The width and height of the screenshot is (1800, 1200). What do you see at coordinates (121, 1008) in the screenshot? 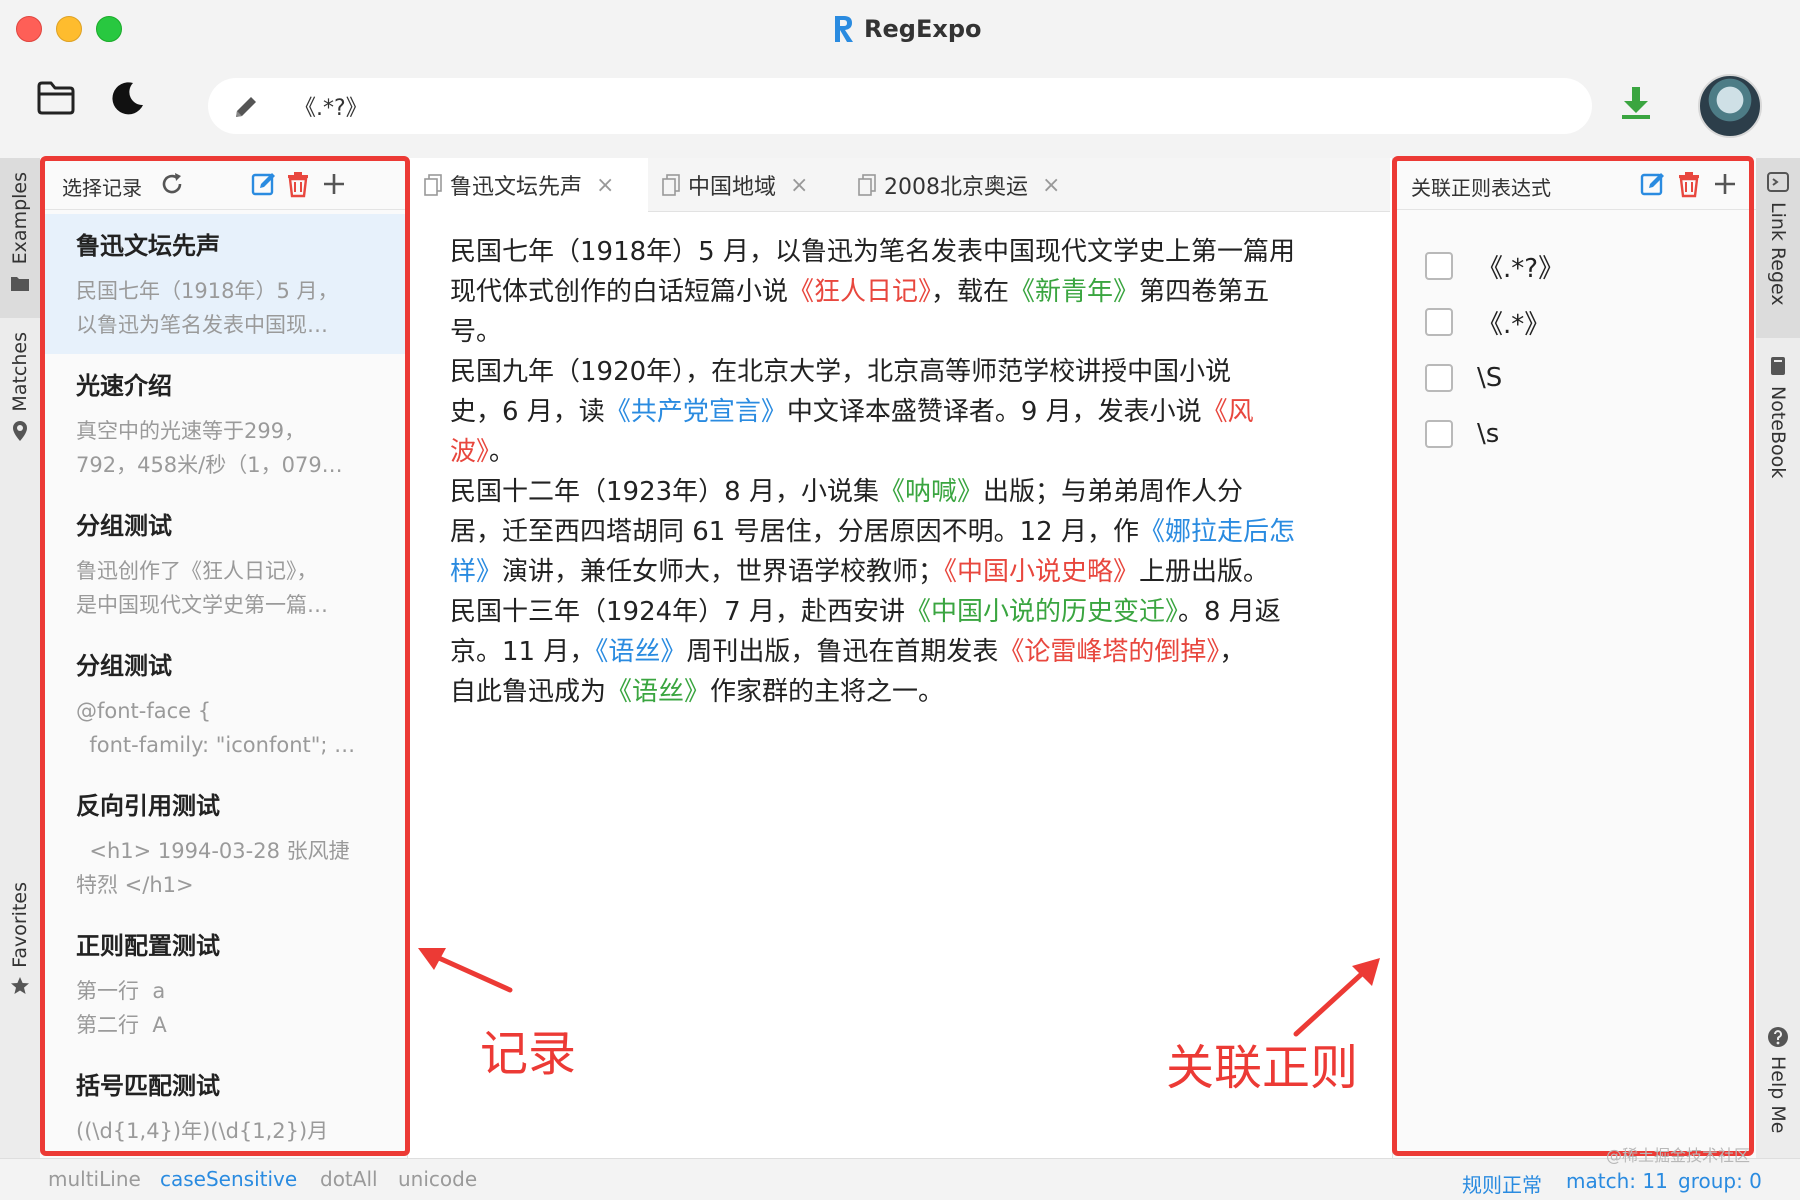
I see `record-preview: 第一行 a 第二行 A` at bounding box center [121, 1008].